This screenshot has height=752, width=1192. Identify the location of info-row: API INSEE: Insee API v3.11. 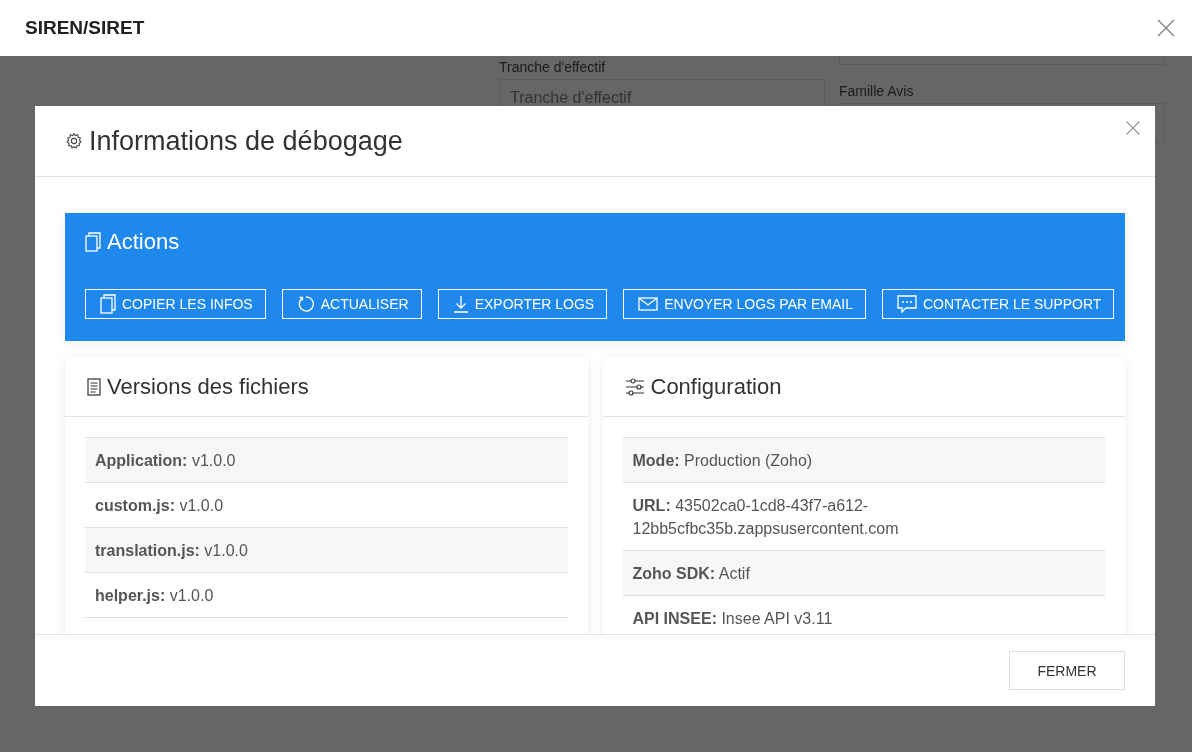
(863, 614).